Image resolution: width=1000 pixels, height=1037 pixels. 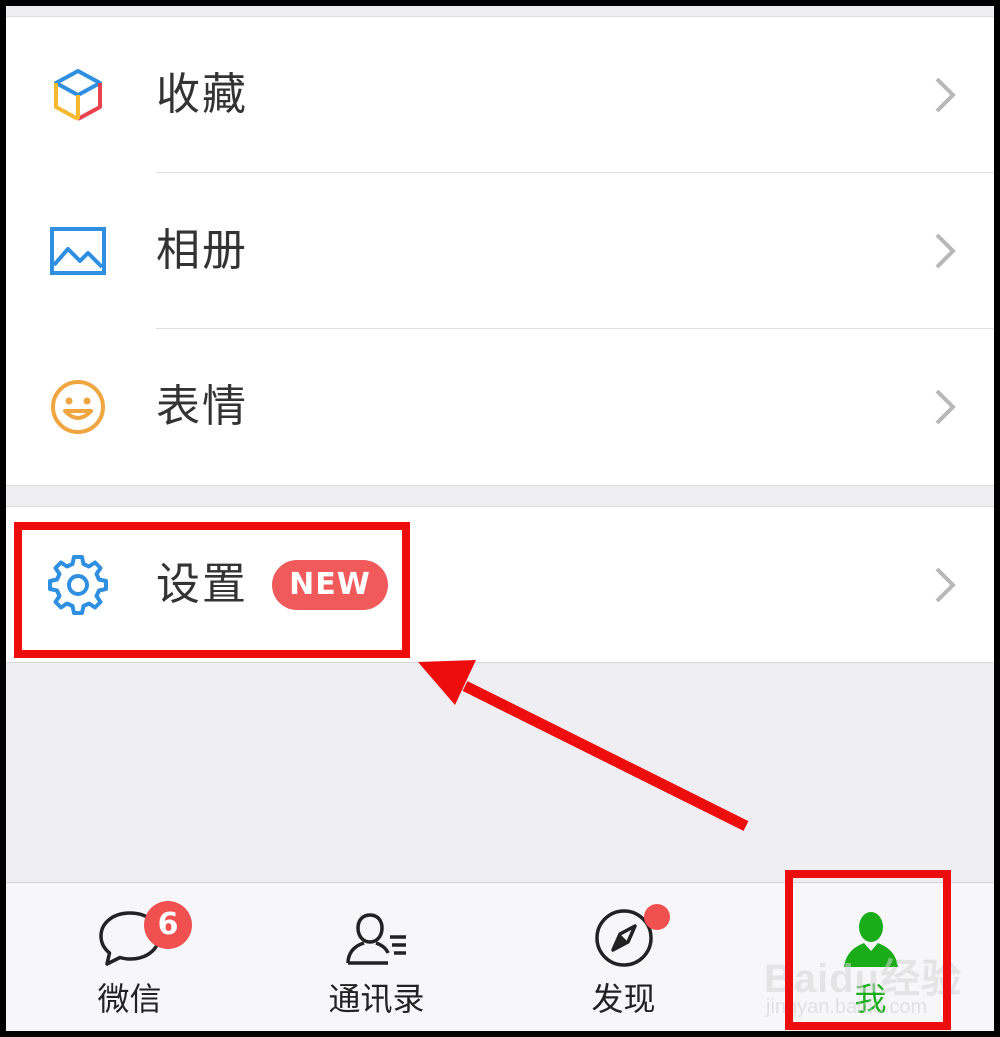 What do you see at coordinates (78, 407) in the screenshot?
I see `sticker-smiley-icon` at bounding box center [78, 407].